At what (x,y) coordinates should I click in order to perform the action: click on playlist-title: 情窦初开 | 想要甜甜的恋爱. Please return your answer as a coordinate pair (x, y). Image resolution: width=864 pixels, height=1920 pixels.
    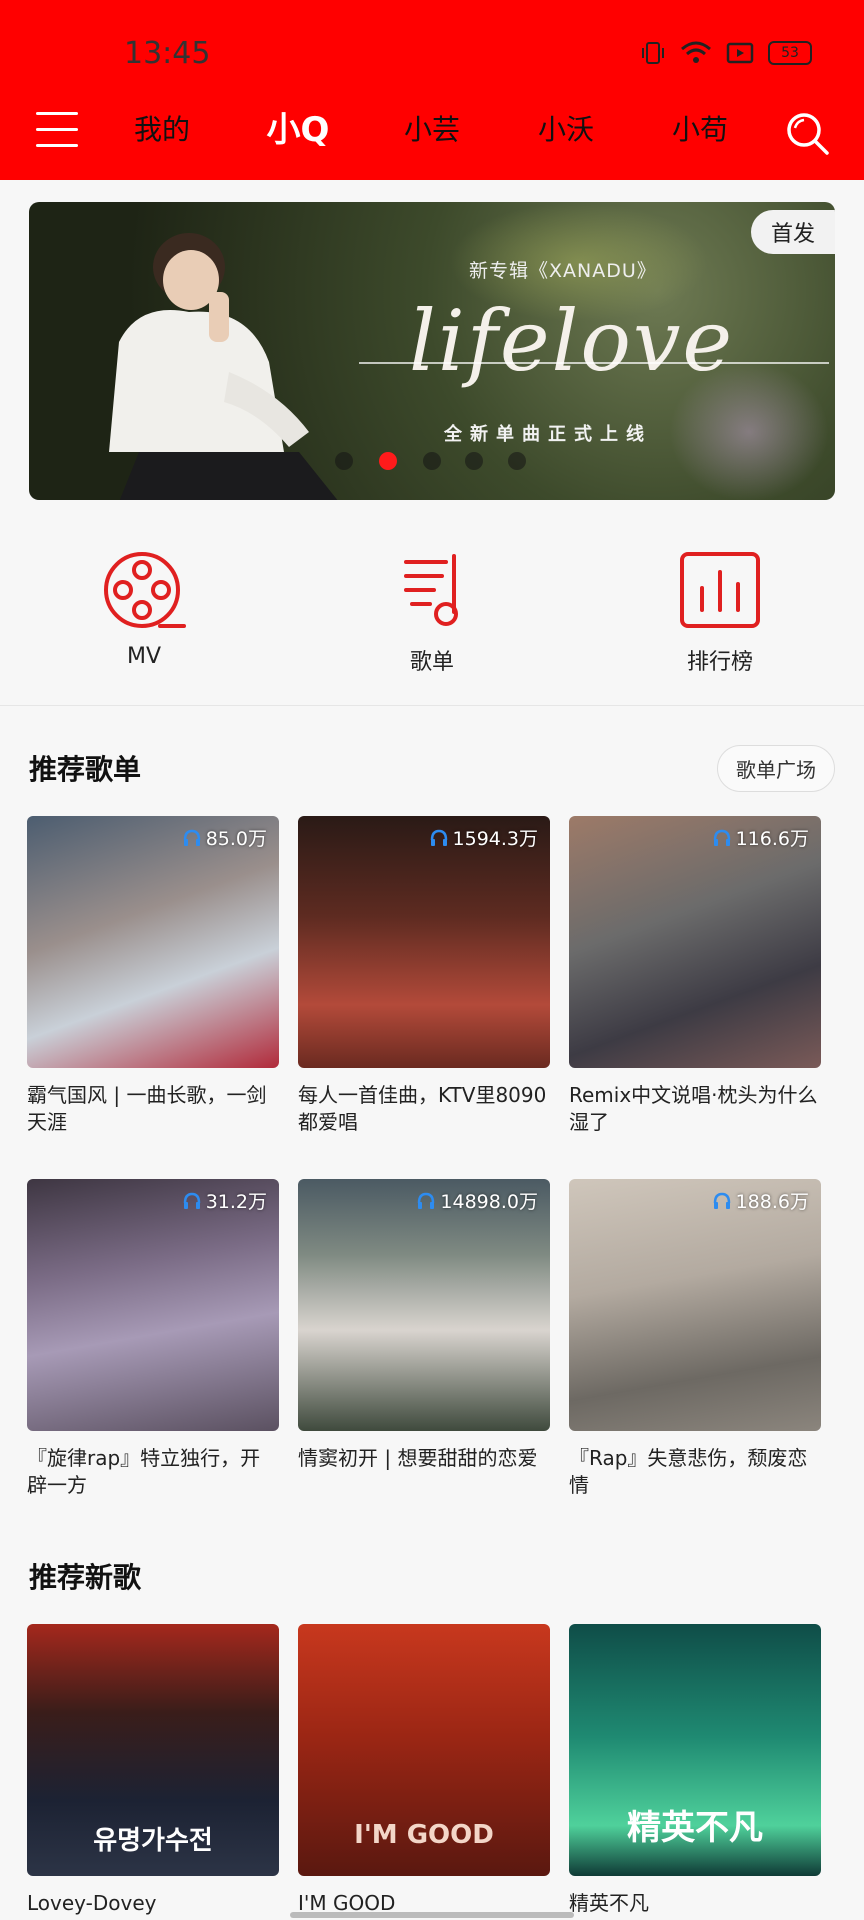
    Looking at the image, I should click on (418, 1458).